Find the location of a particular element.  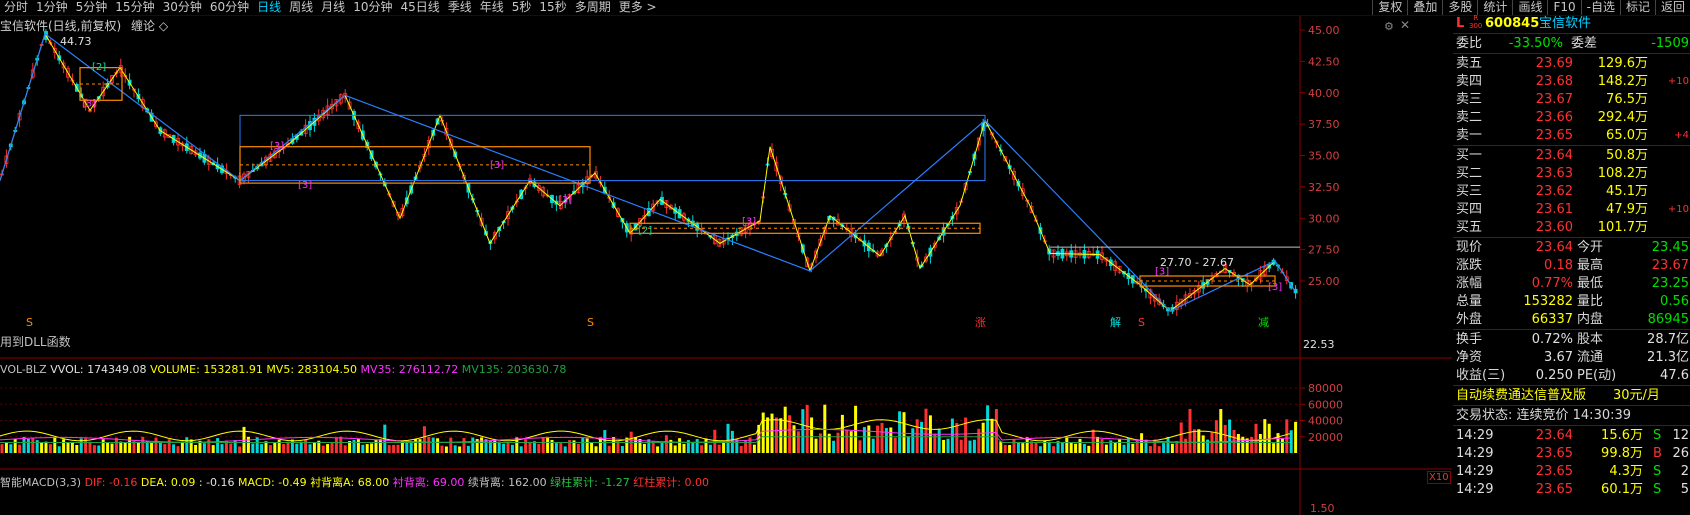

promo-text: 自动续费通达信普及版 is located at coordinates (1521, 396).